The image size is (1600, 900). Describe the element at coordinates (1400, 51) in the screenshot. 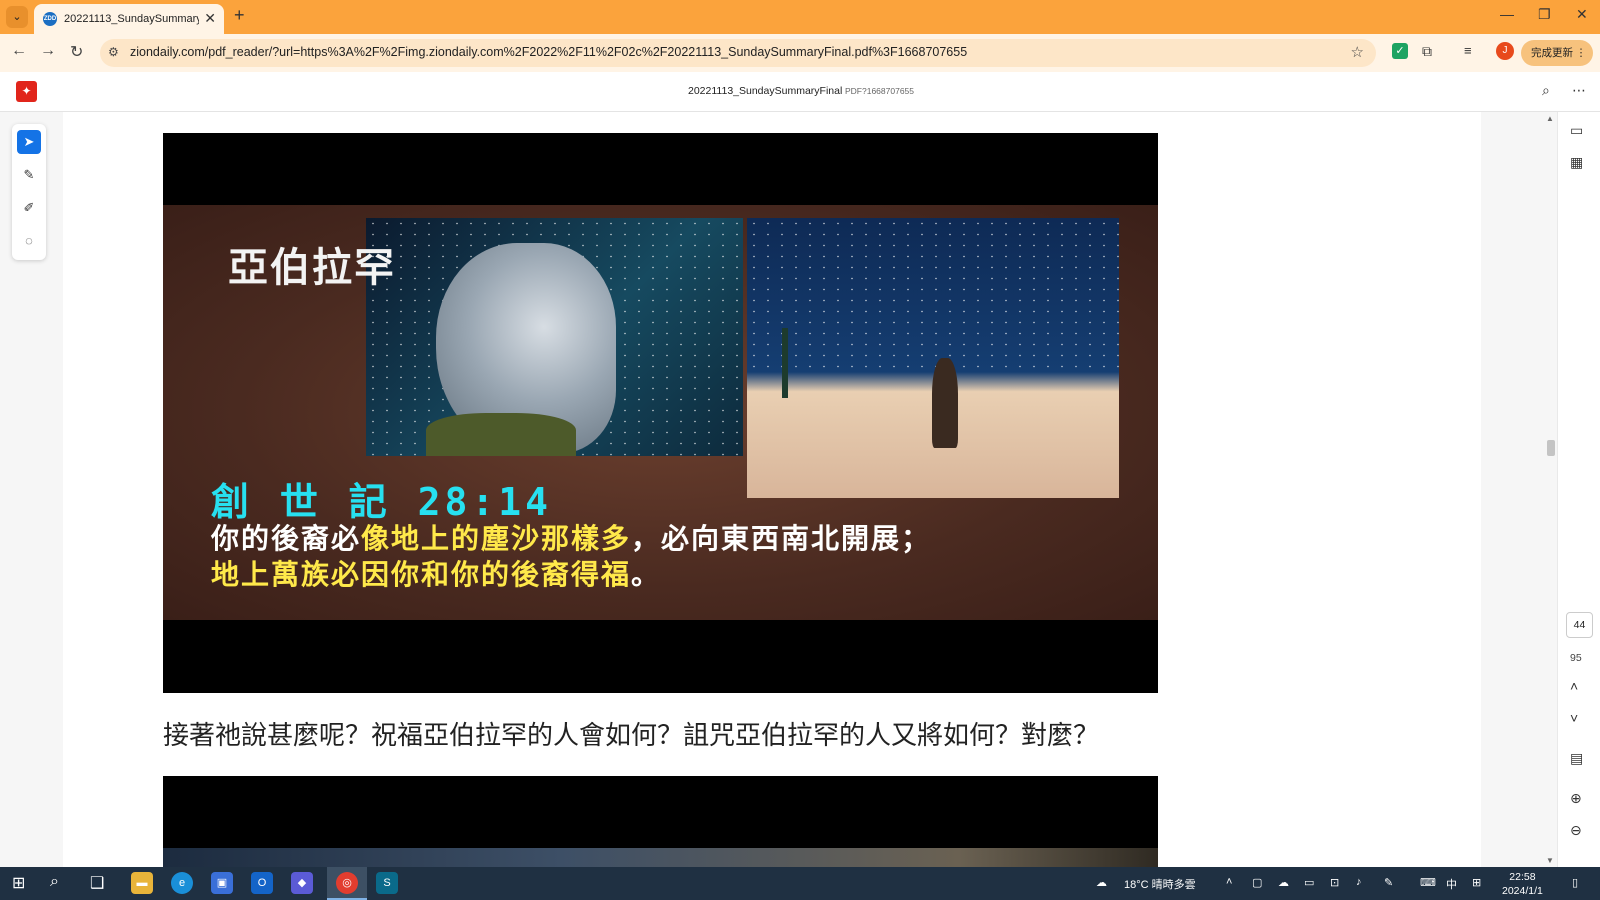

I see `extension-check-icon: ✓` at that location.